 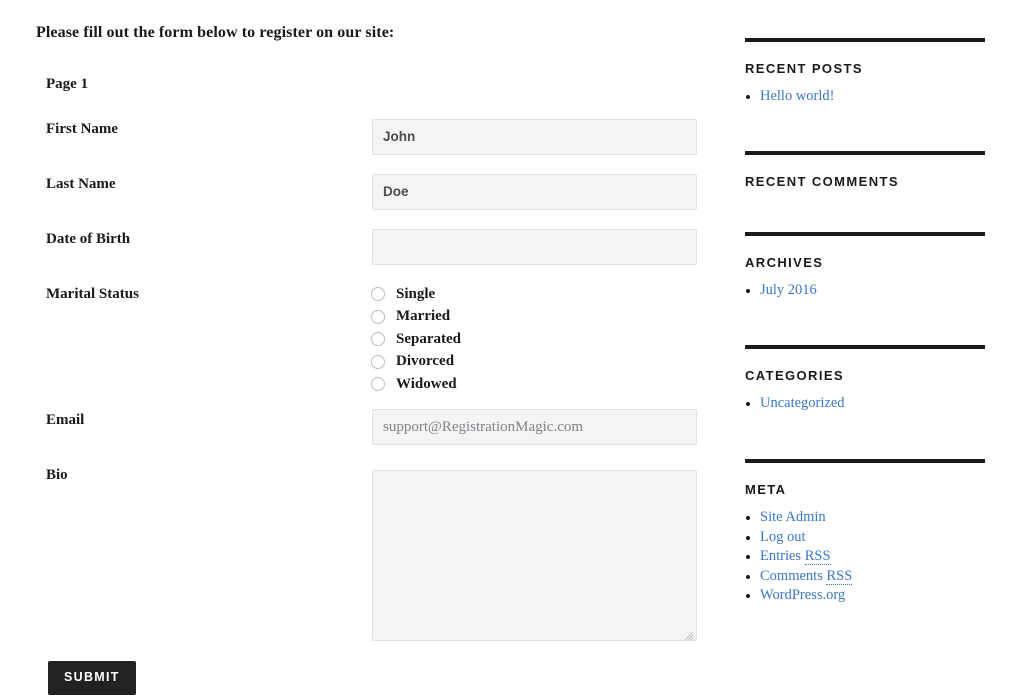 What do you see at coordinates (396, 191) in the screenshot?
I see `input-value: Doe` at bounding box center [396, 191].